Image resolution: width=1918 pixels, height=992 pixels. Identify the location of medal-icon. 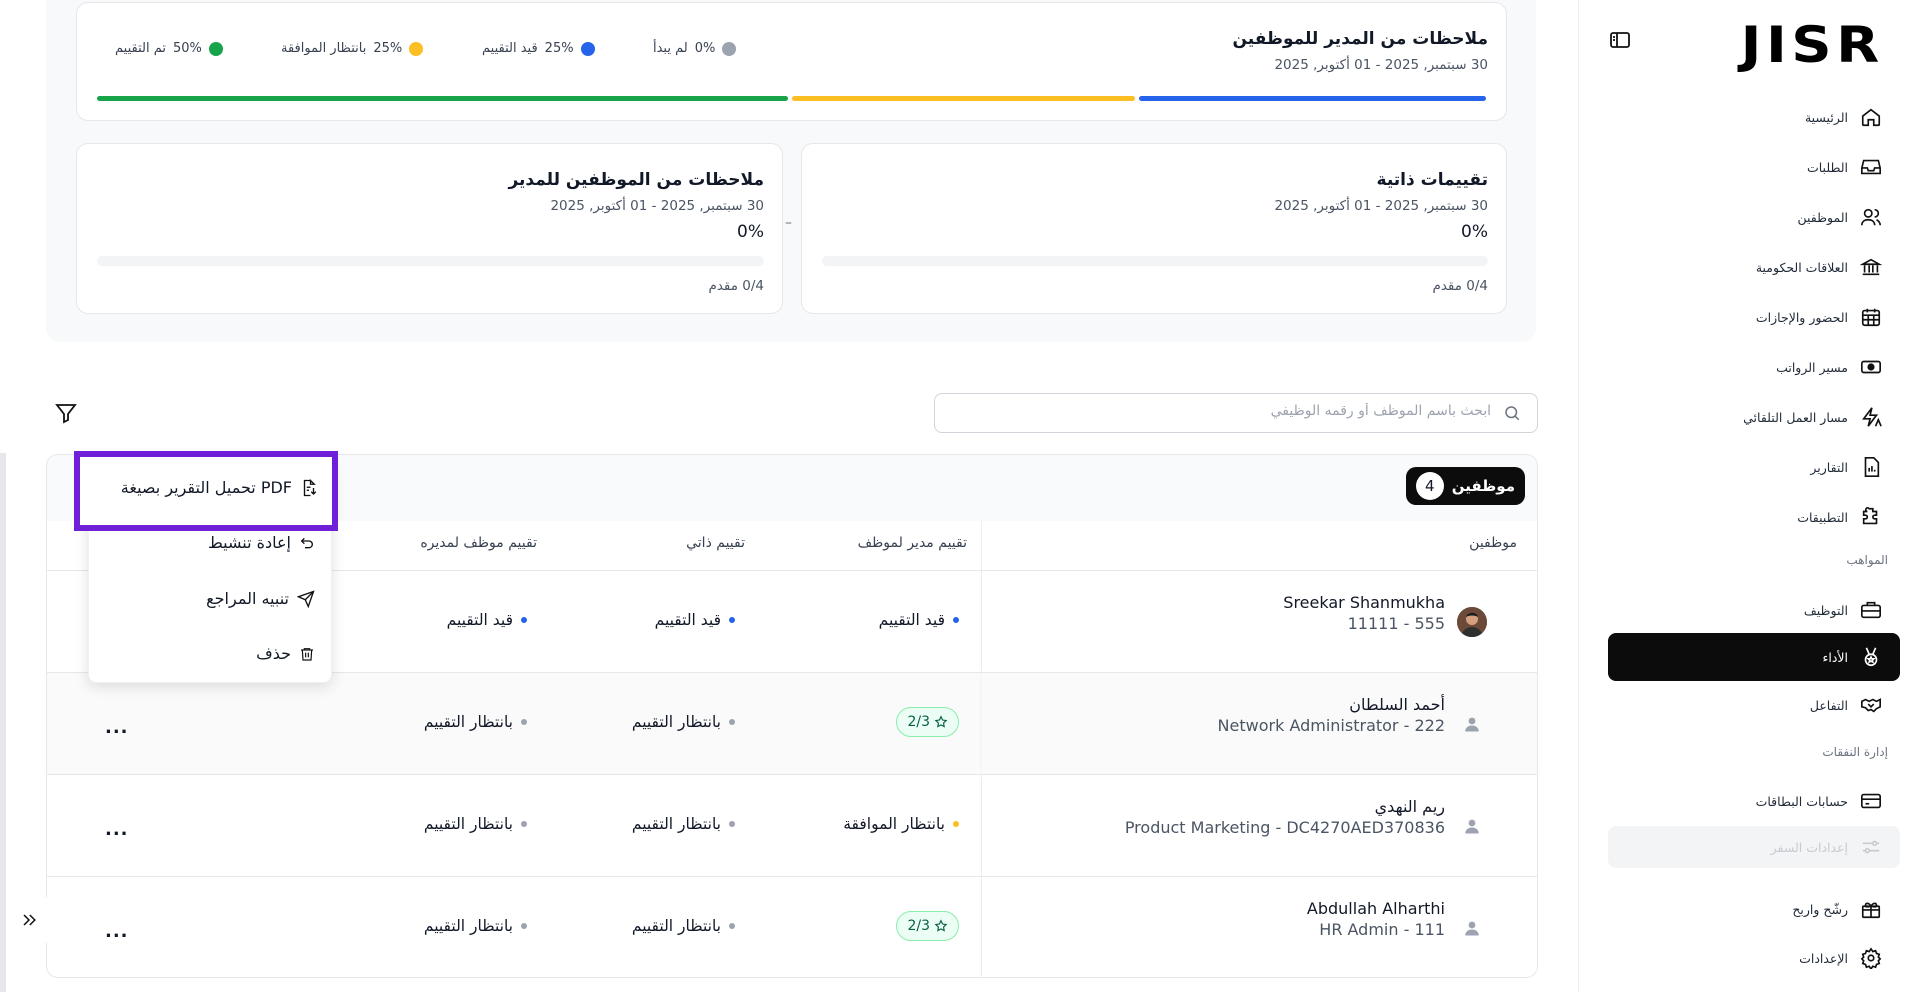
(1871, 657).